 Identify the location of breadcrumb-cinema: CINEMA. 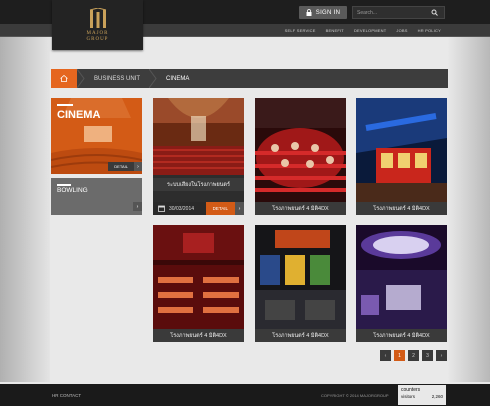
(178, 78).